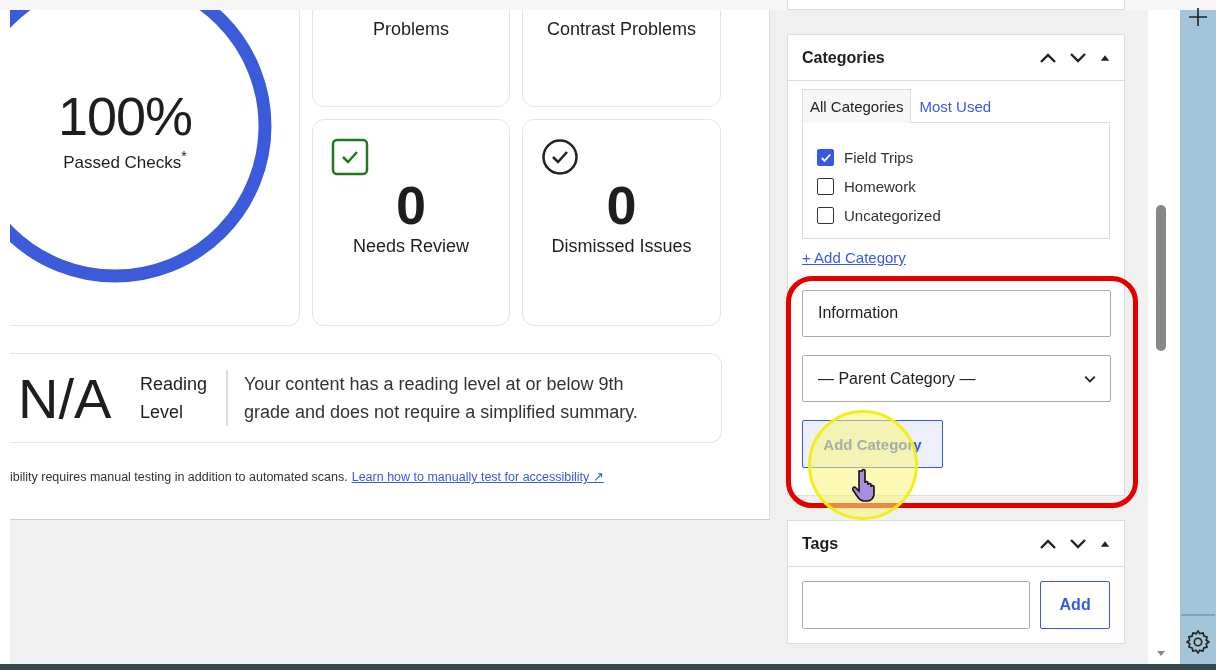 Image resolution: width=1216 pixels, height=670 pixels. I want to click on reading-level-description: Your content has a reading level at or below 9th grade and does not require a simplified summary., so click(441, 398).